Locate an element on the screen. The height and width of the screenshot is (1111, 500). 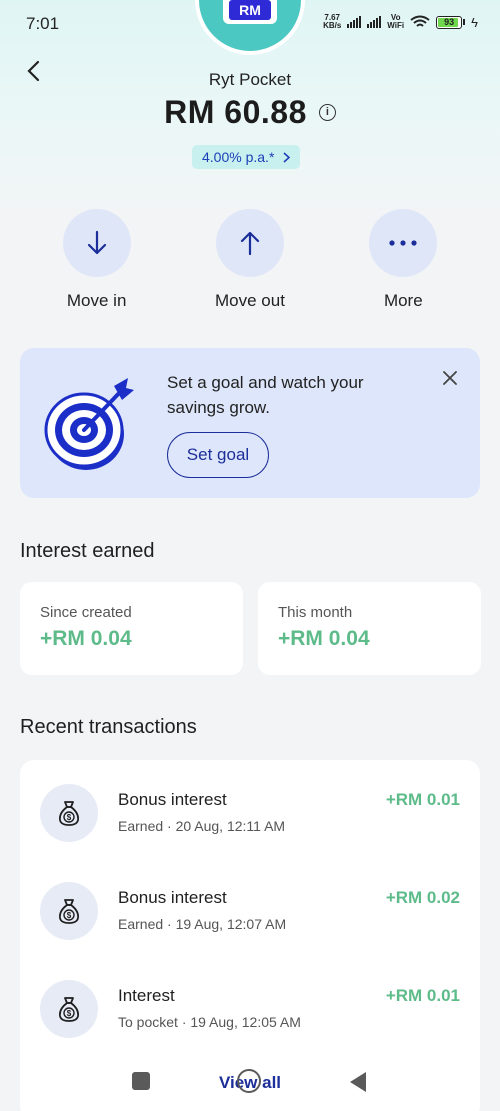
action-row: Move in Move out More is located at coordinates (250, 260).